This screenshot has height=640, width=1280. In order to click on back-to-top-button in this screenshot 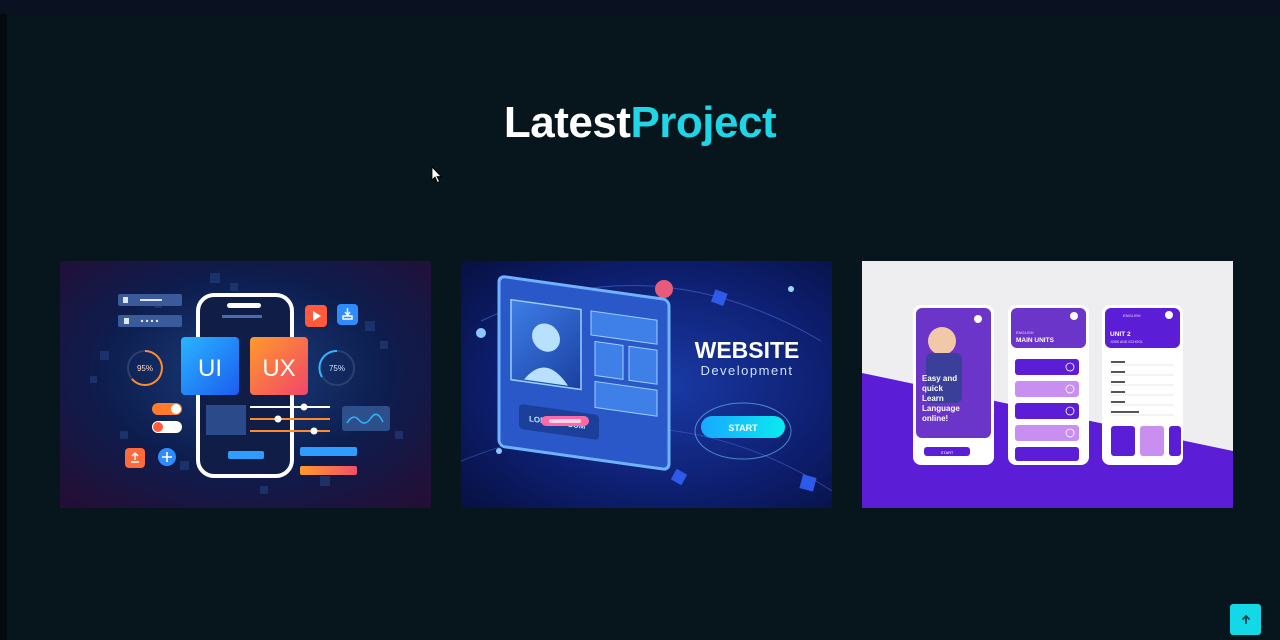, I will do `click(1245, 619)`.